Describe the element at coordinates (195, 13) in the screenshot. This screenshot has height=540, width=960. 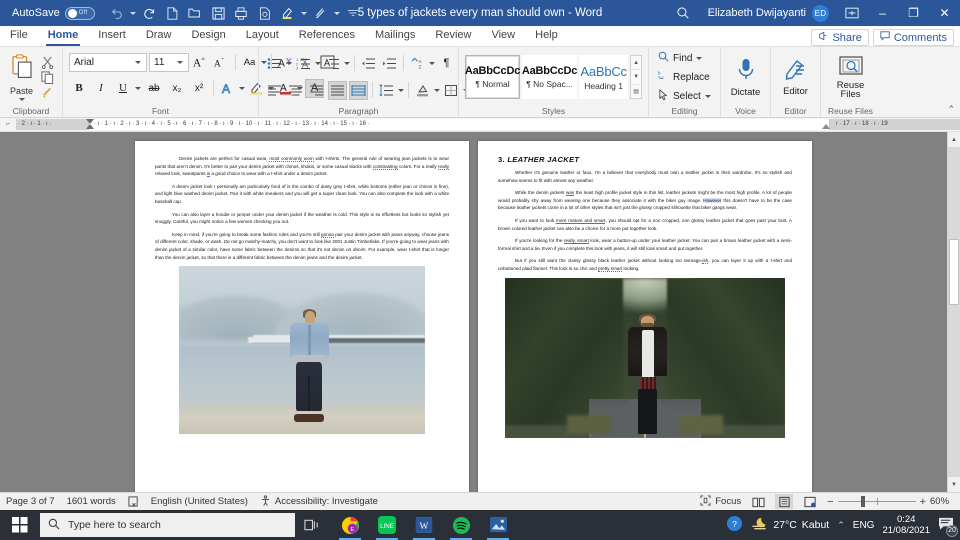
I see `open-folder-icon` at that location.